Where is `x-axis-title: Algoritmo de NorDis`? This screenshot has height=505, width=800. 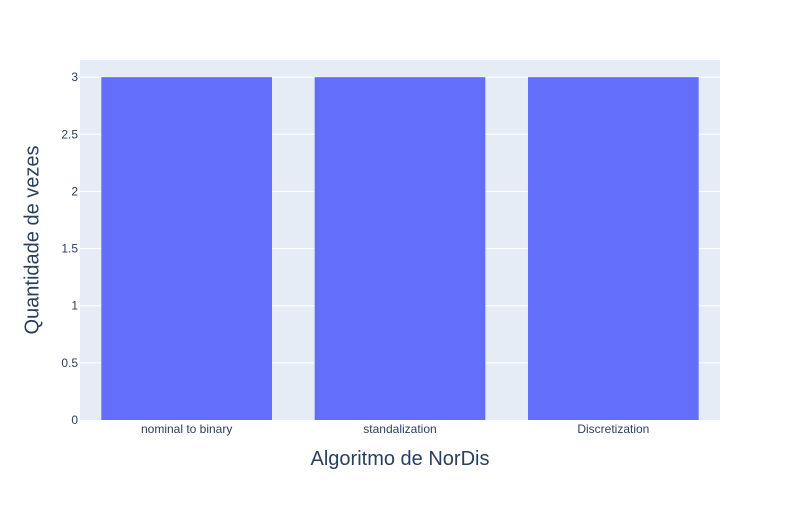 x-axis-title: Algoritmo de NorDis is located at coordinates (400, 459).